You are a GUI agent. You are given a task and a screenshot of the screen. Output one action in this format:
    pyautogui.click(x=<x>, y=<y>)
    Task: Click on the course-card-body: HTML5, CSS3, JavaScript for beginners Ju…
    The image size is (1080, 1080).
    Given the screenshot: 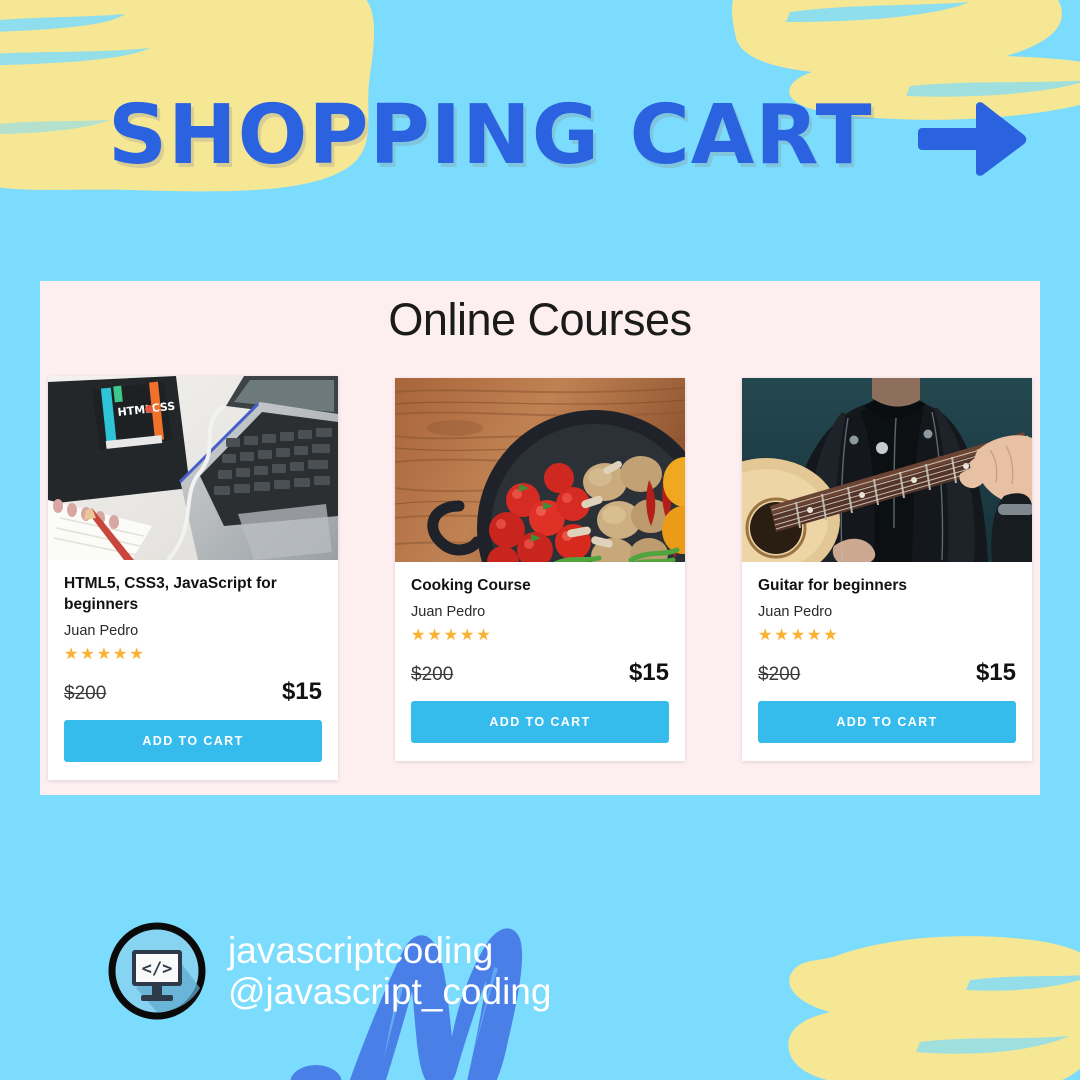 What is the action you would take?
    pyautogui.click(x=193, y=670)
    